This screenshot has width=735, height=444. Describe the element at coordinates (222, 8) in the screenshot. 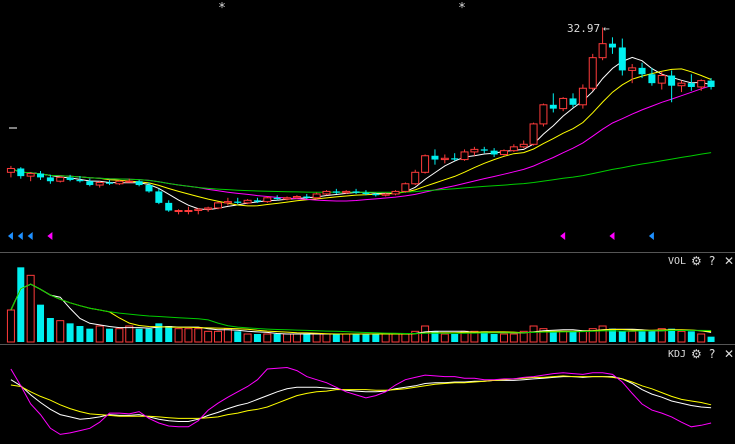

I see `star-marker-1: *` at that location.